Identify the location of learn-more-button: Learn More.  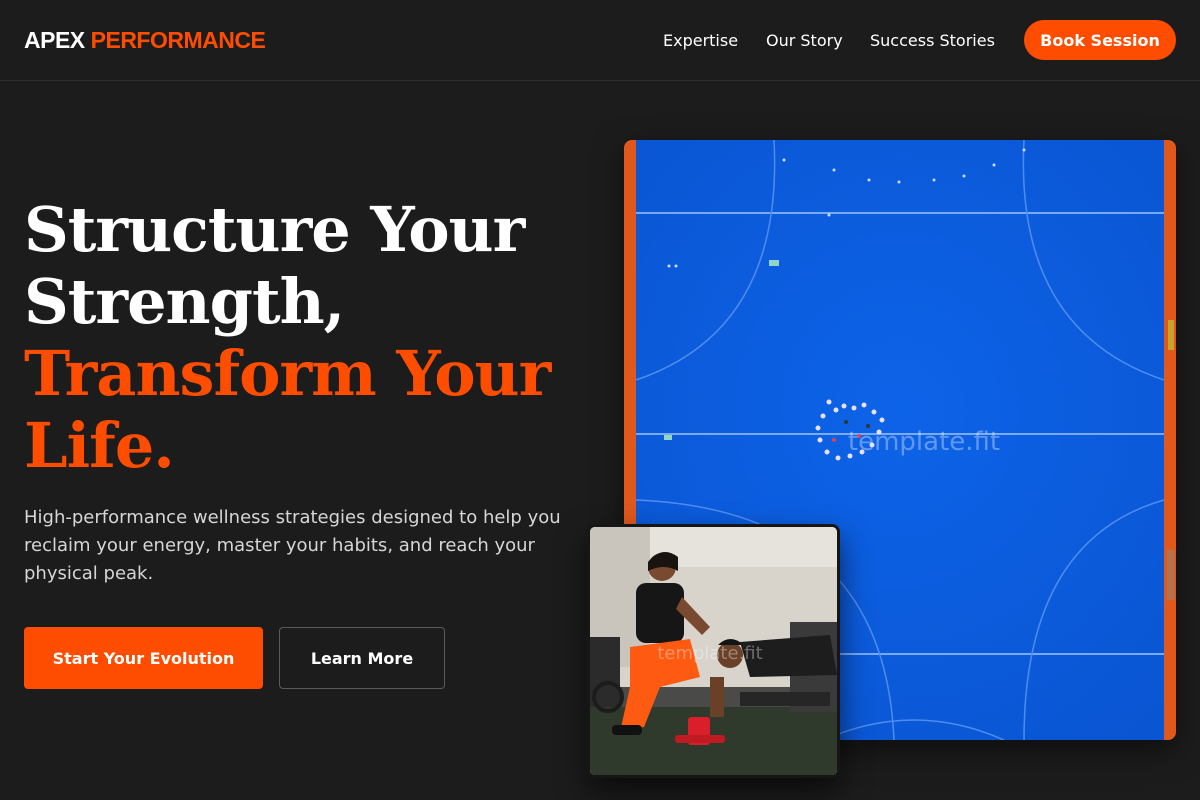
(362, 658).